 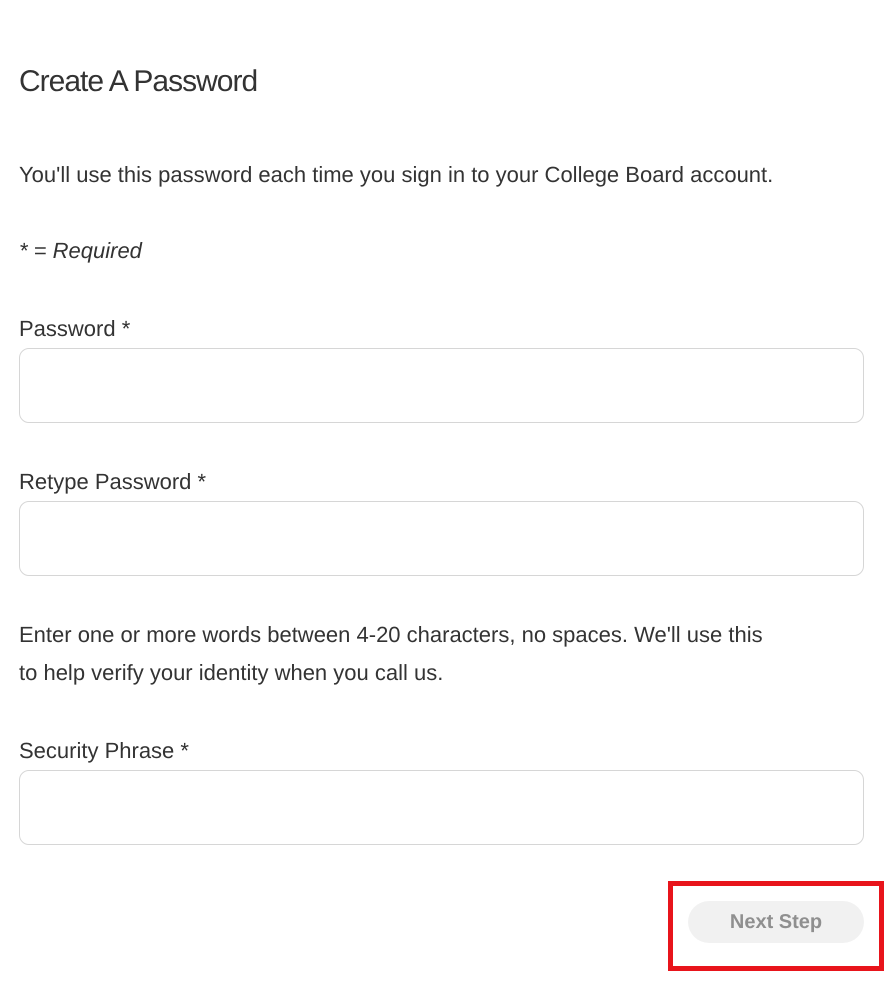 I want to click on intro-text: You'll use this password each time you sign in to your College Board account., so click(x=396, y=175).